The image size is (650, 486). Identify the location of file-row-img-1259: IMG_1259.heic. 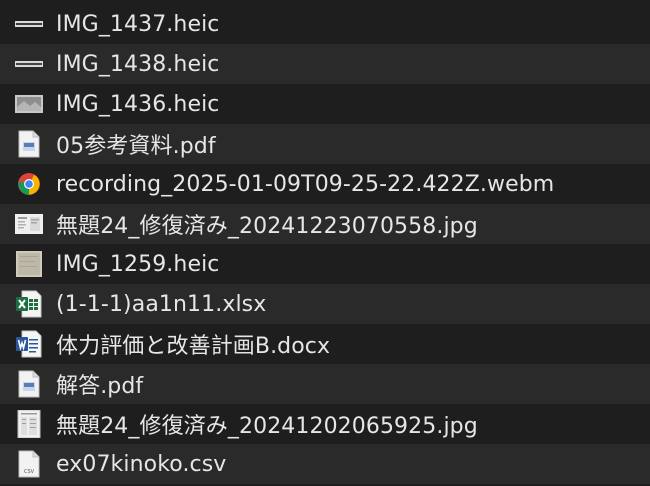
(325, 264).